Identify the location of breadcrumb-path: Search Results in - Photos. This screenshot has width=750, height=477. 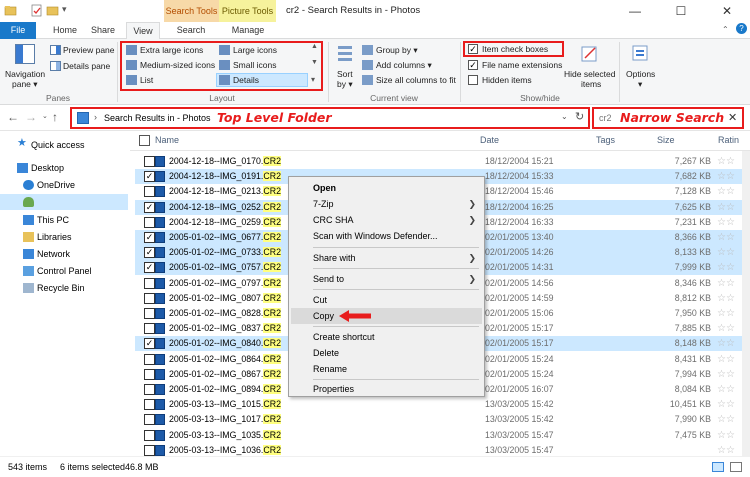
(157, 118).